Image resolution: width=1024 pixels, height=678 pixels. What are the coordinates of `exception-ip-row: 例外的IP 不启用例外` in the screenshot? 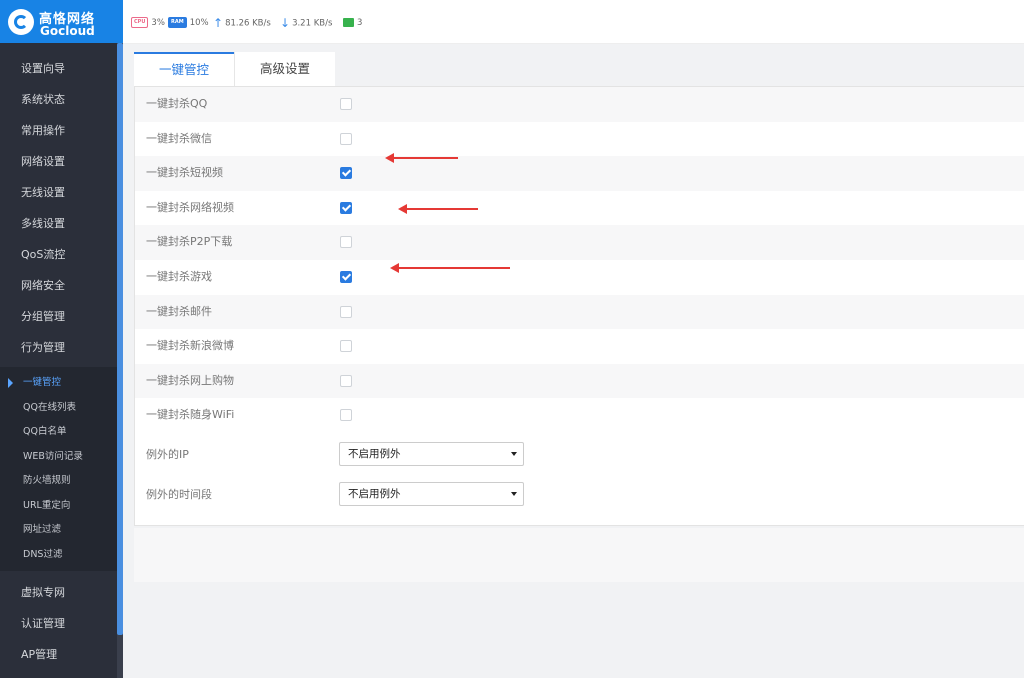 It's located at (579, 462).